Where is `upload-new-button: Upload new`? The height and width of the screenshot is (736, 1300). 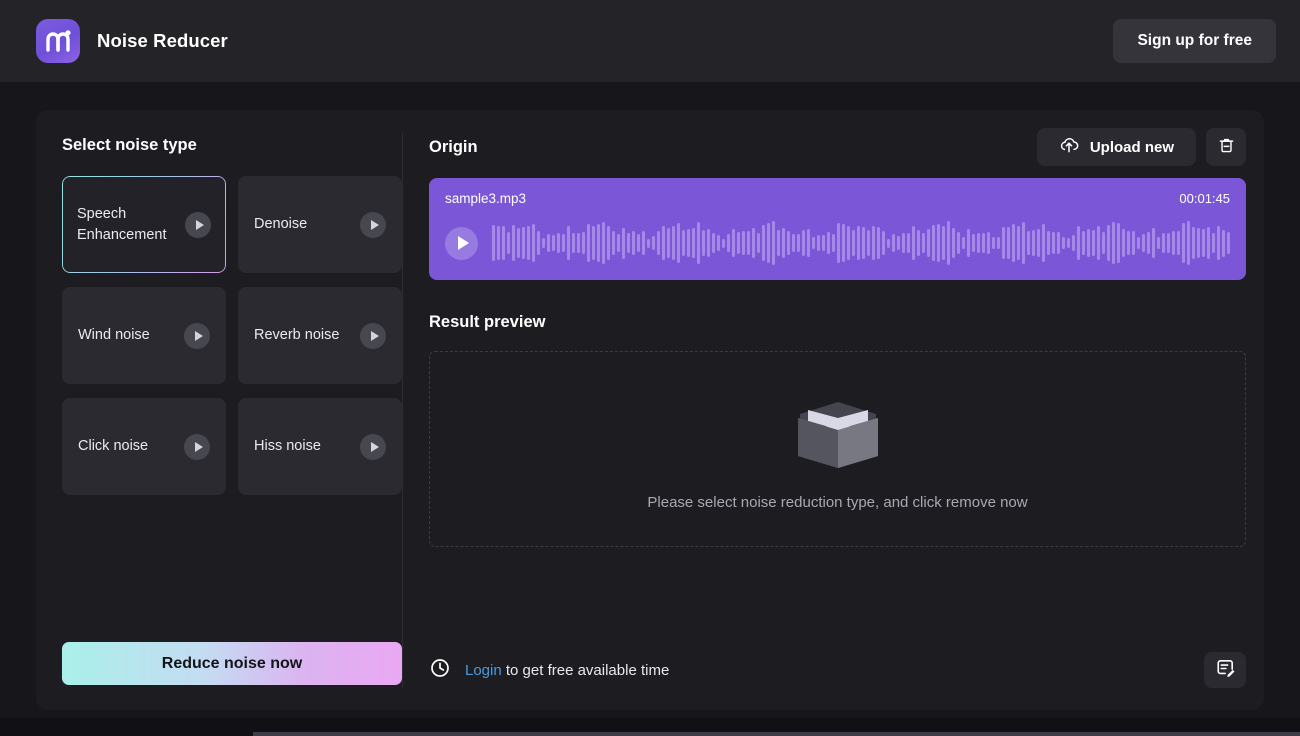 upload-new-button: Upload new is located at coordinates (1116, 147).